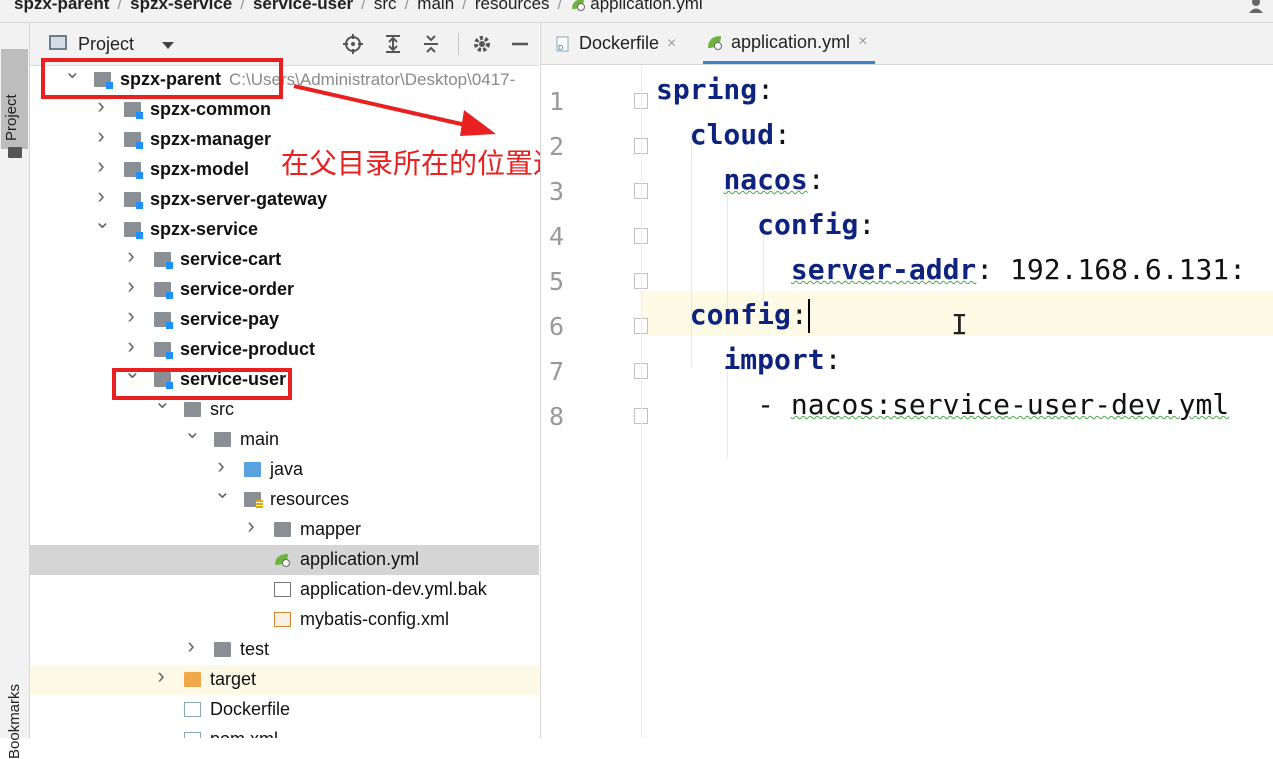 The width and height of the screenshot is (1273, 759). What do you see at coordinates (512, 7) in the screenshot?
I see `breadcrumb-item: resources` at bounding box center [512, 7].